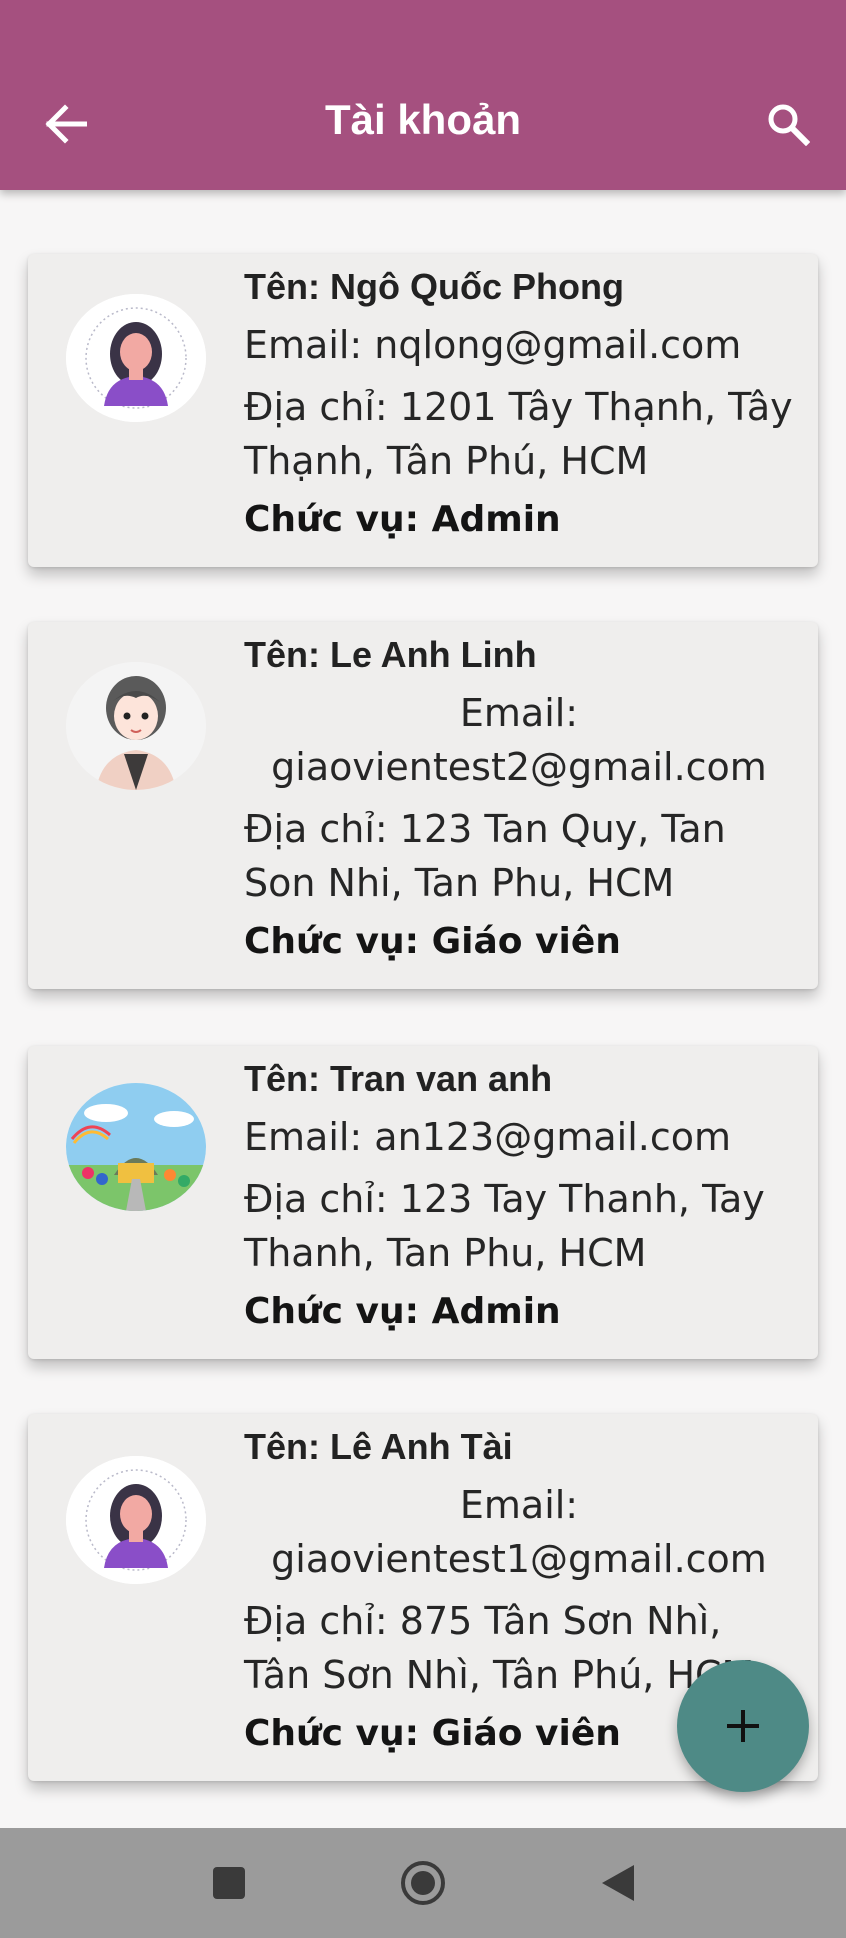 This screenshot has width=846, height=1938. What do you see at coordinates (136, 726) in the screenshot?
I see `cartoon-teacher-avatar` at bounding box center [136, 726].